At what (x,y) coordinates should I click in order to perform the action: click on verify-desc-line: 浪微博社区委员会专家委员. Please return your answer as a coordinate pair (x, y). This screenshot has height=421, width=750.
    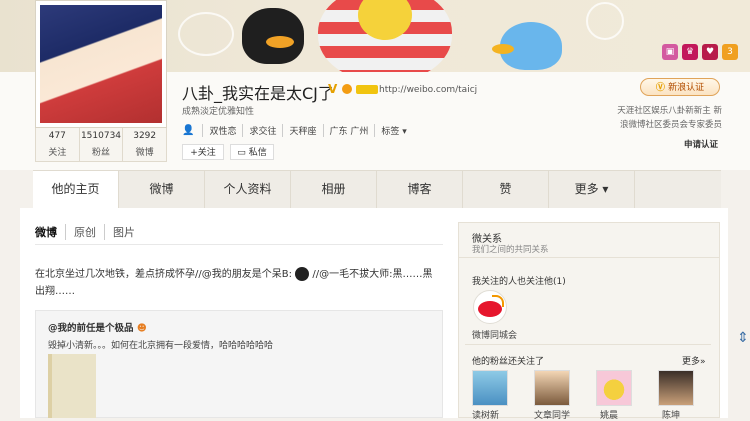
    Looking at the image, I should click on (670, 125).